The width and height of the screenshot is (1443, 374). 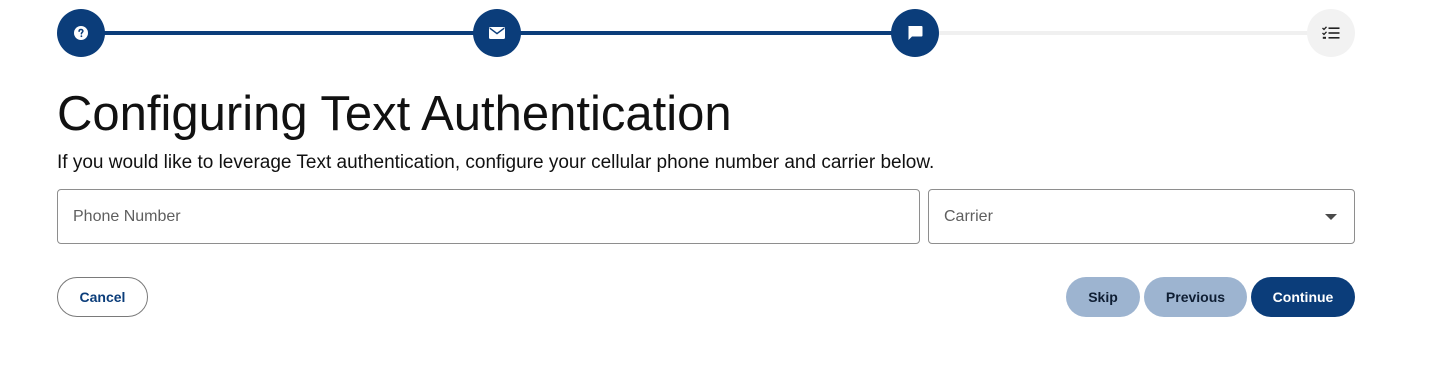 I want to click on envelope-icon, so click(x=497, y=33).